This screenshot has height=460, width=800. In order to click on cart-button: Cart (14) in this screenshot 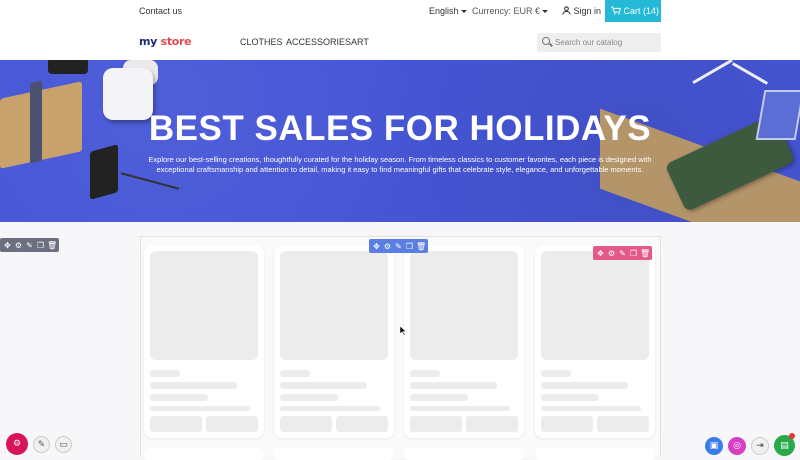, I will do `click(633, 11)`.